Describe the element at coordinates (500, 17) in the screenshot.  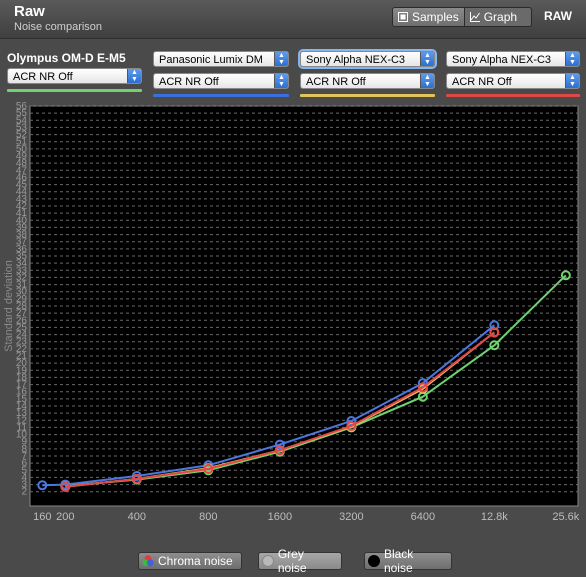
I see `graph-label: Graph` at that location.